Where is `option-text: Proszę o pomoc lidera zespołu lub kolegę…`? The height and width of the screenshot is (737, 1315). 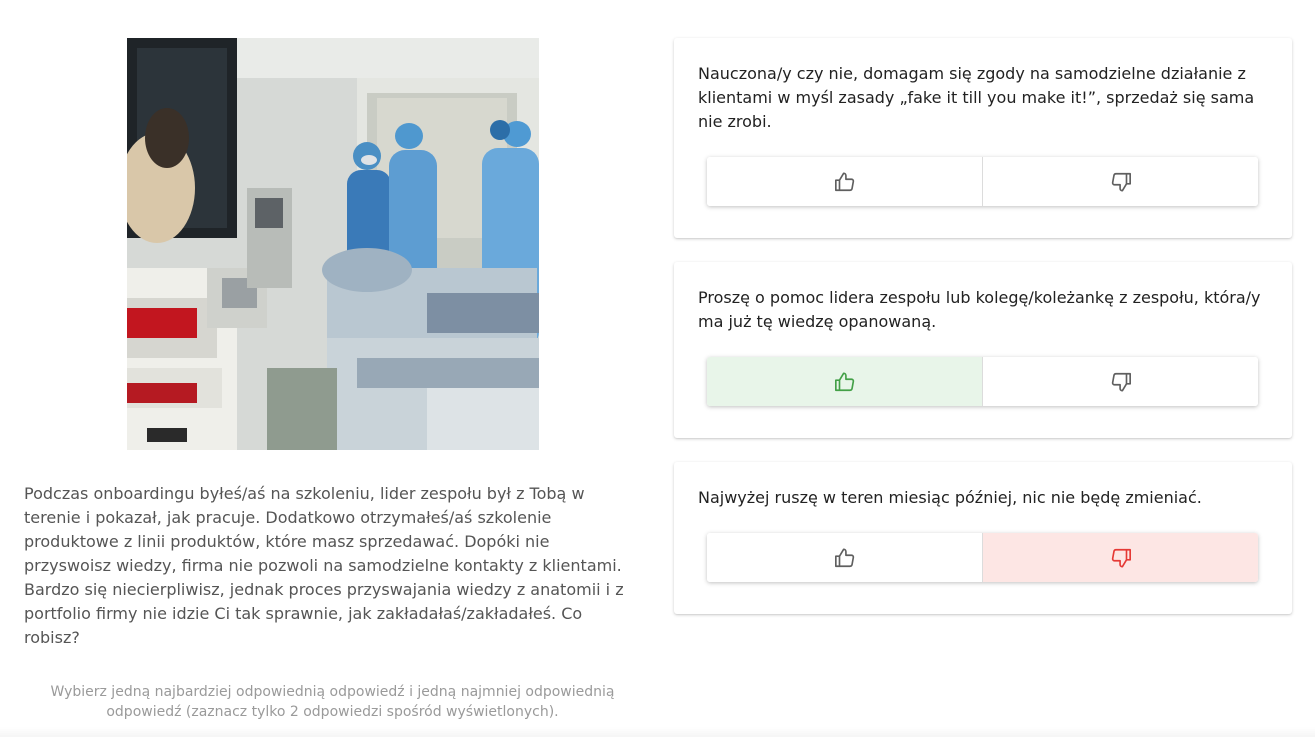 option-text: Proszę o pomoc lidera zespołu lub kolegę… is located at coordinates (979, 309).